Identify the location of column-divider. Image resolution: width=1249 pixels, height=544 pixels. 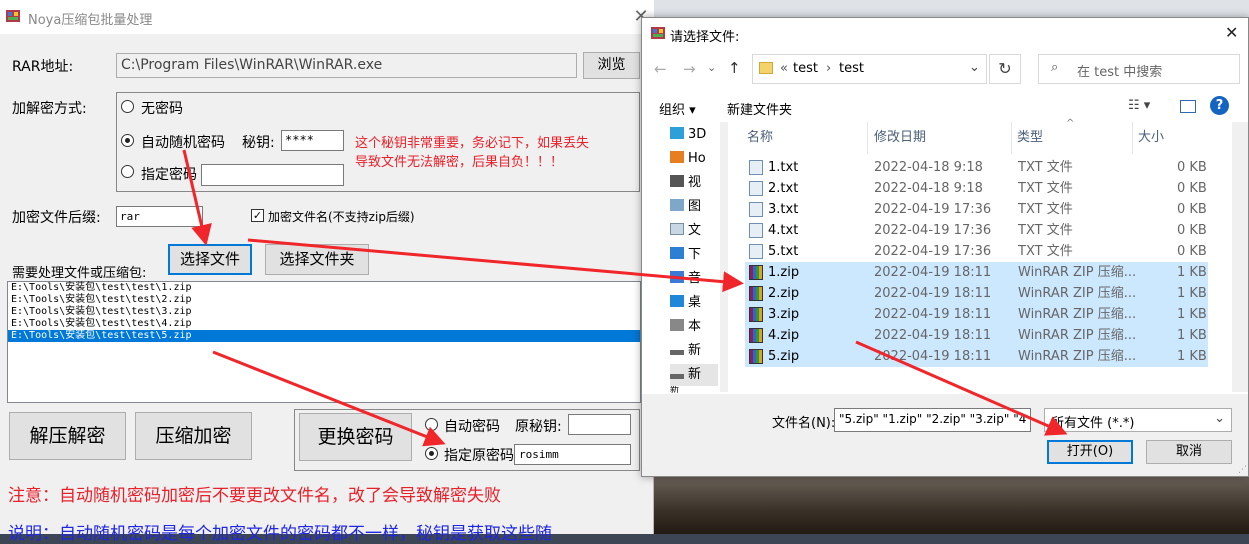
(867, 138).